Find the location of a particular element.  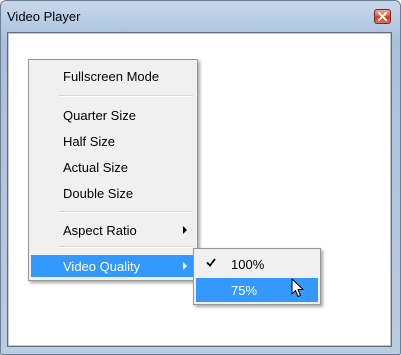

mouse-pointer-icon is located at coordinates (297, 287).